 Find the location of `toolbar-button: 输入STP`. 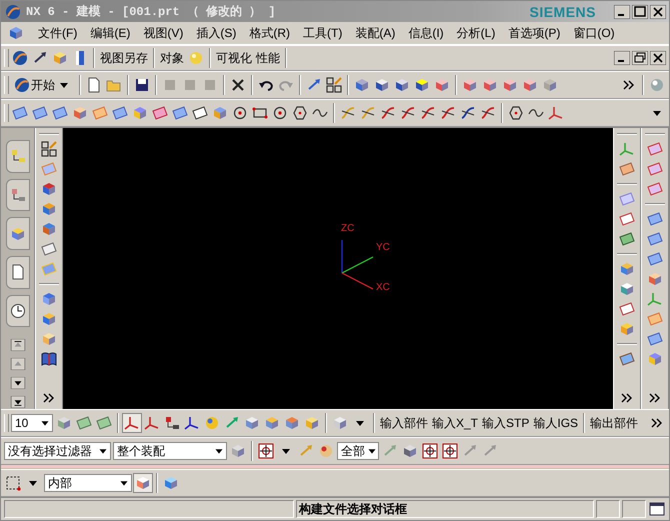

toolbar-button: 输入STP is located at coordinates (505, 423).